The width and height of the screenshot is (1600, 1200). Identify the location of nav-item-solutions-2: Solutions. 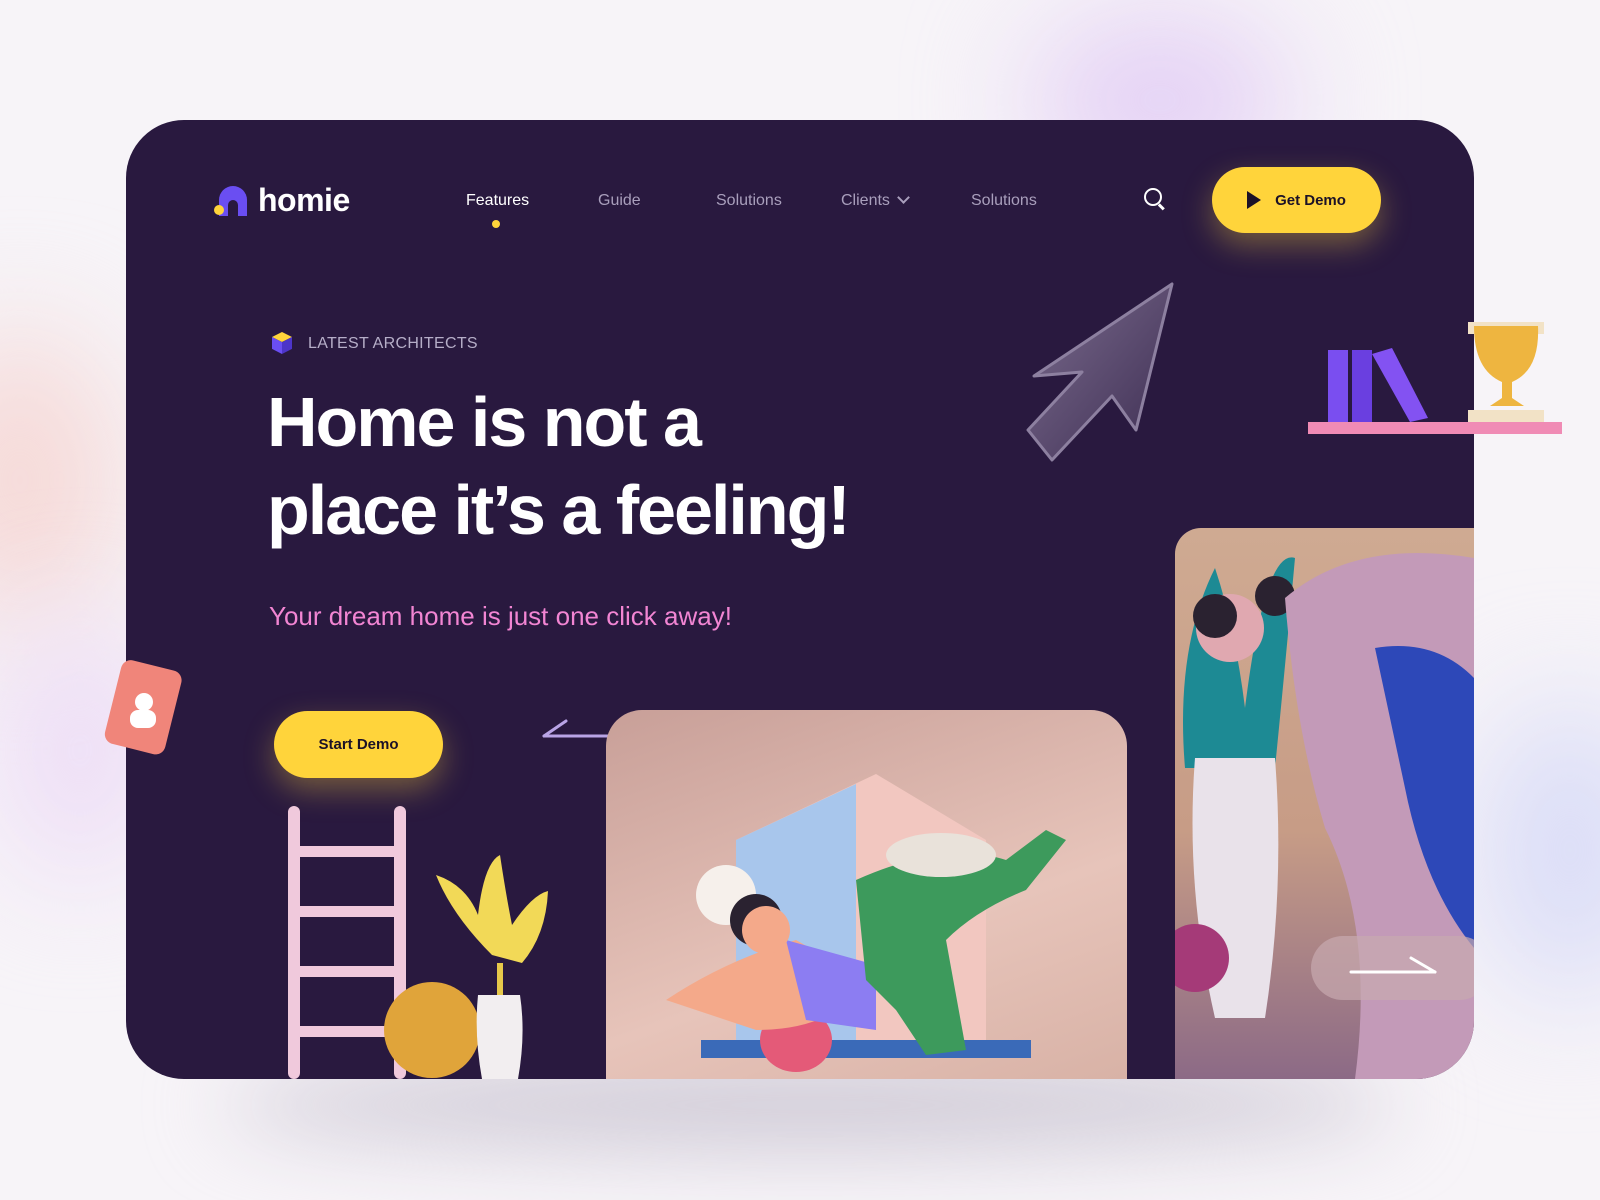
(1004, 201).